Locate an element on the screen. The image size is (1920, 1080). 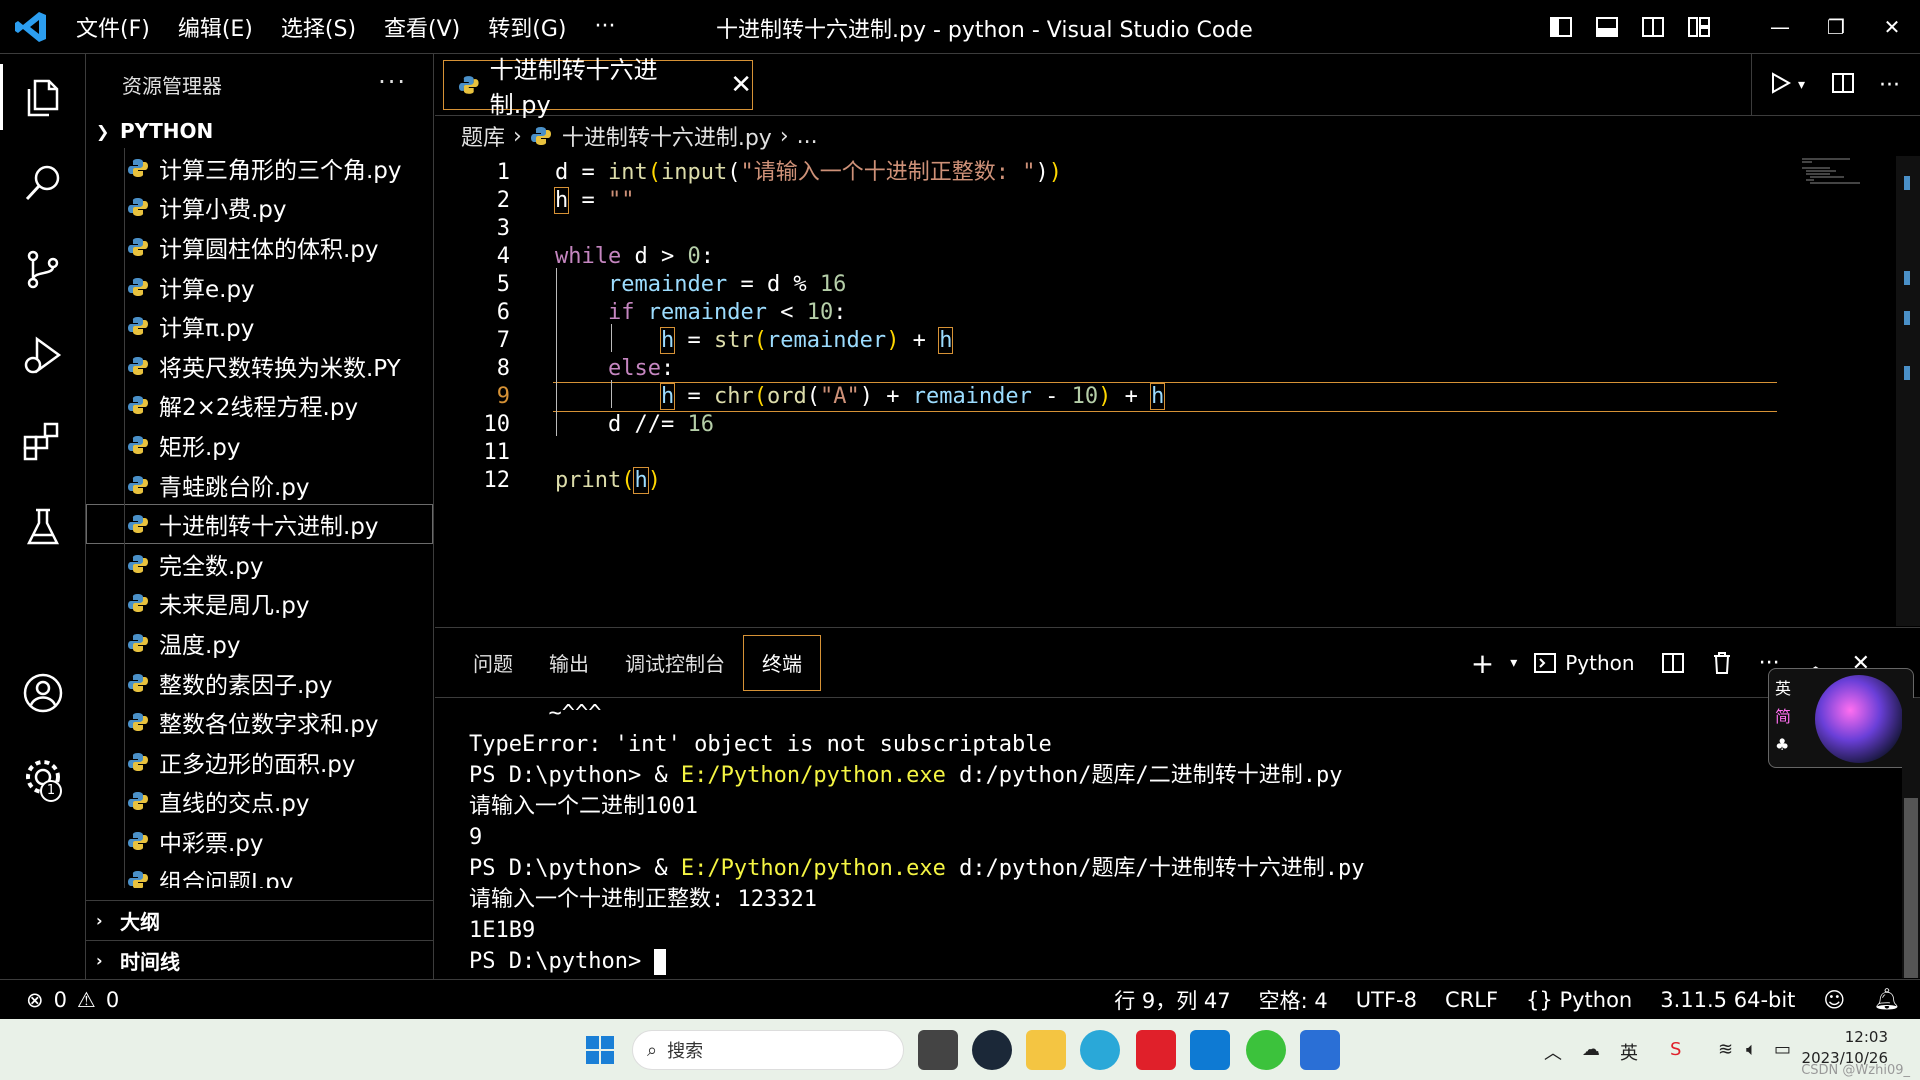
tab-problems: 问题 is located at coordinates (493, 663).